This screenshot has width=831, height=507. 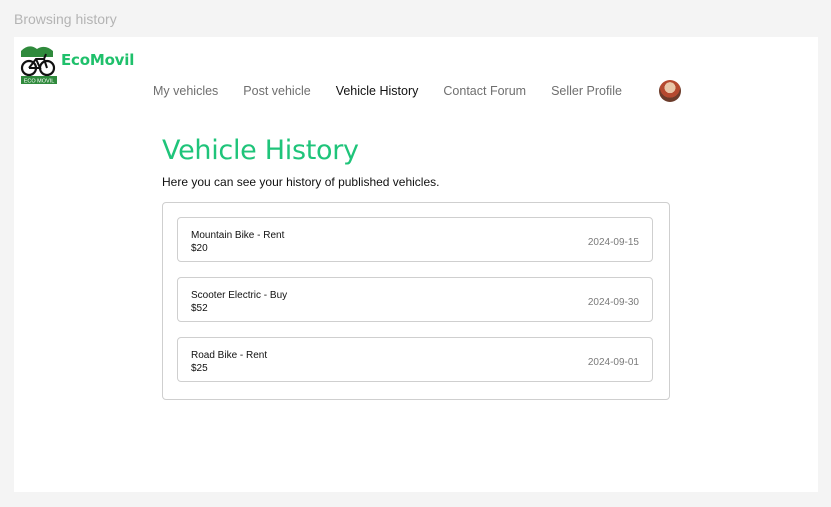 What do you see at coordinates (276, 91) in the screenshot?
I see `nav-post-vehicle: Post vehicle` at bounding box center [276, 91].